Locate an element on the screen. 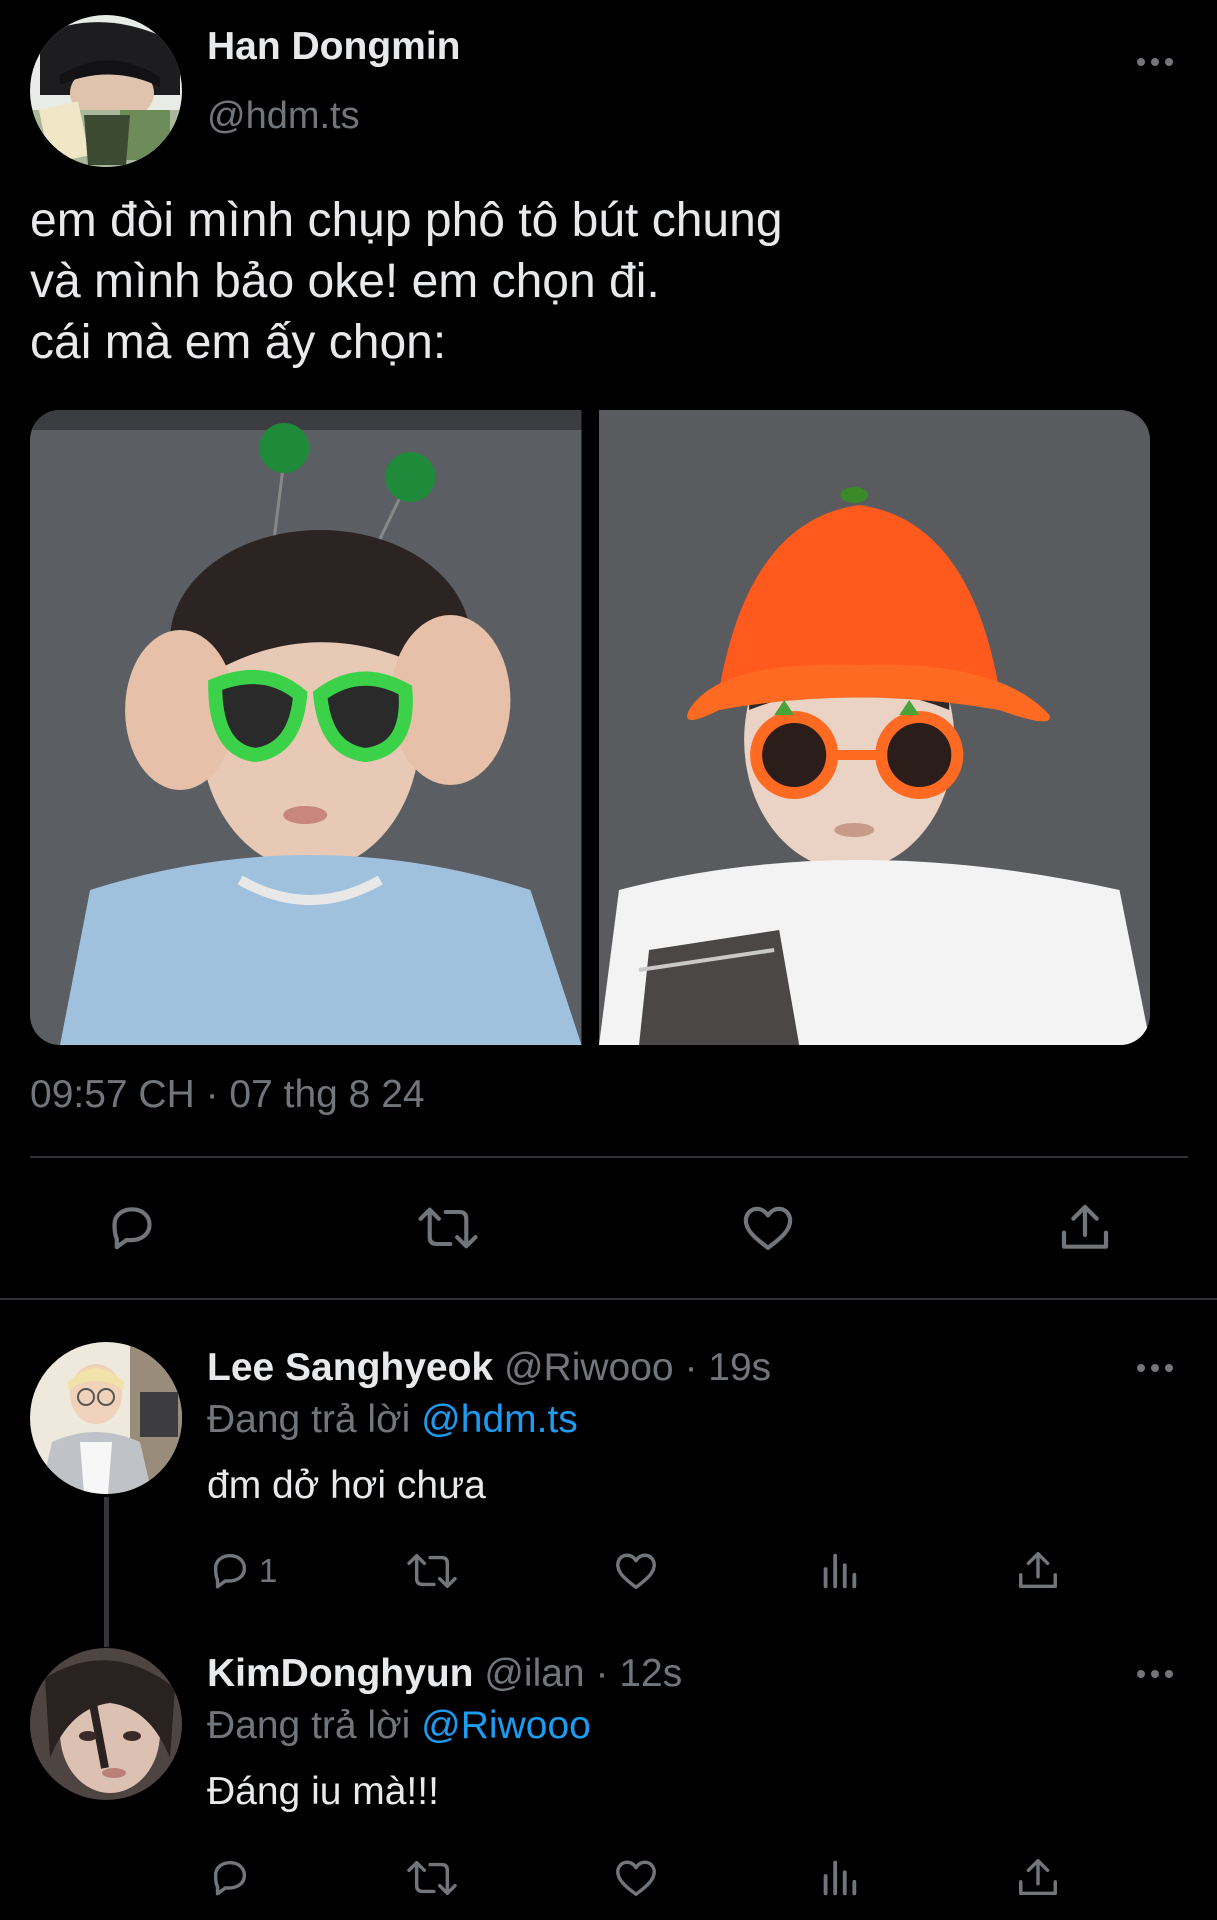 The height and width of the screenshot is (1920, 1217). reply-count: 1 is located at coordinates (268, 1570).